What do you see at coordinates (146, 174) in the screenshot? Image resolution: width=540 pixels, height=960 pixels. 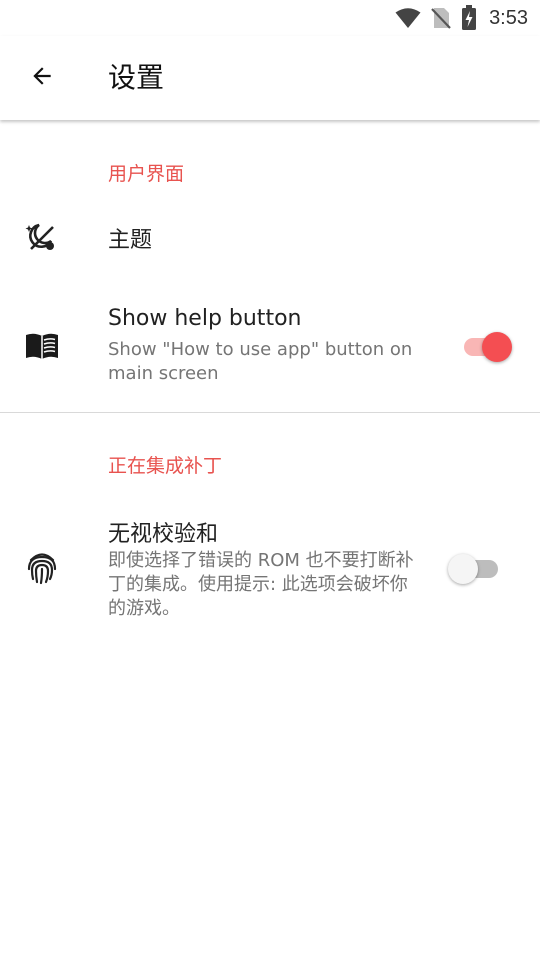 I see `section-header-ui: 用户界面` at bounding box center [146, 174].